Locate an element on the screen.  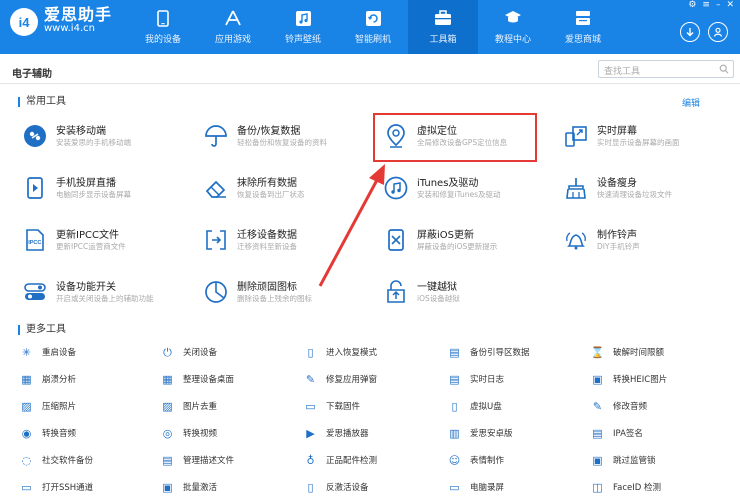
convert-audio-icon: ◉ is located at coordinates (26, 433).